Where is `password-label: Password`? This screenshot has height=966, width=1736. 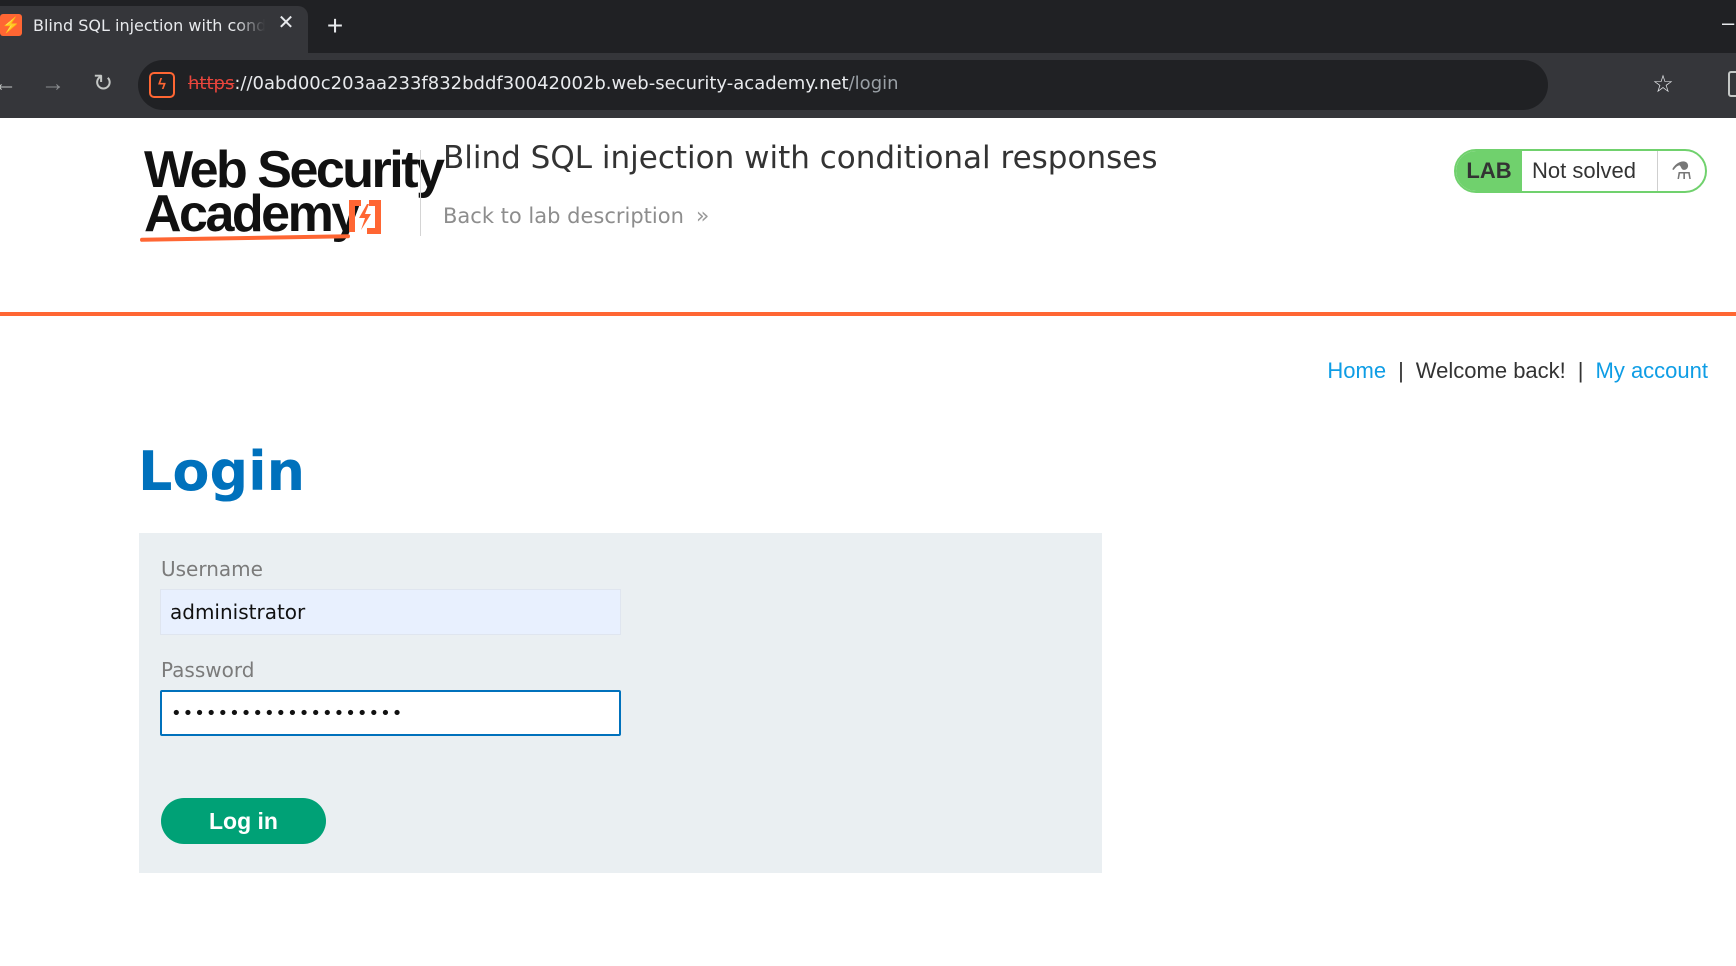
password-label: Password is located at coordinates (208, 670).